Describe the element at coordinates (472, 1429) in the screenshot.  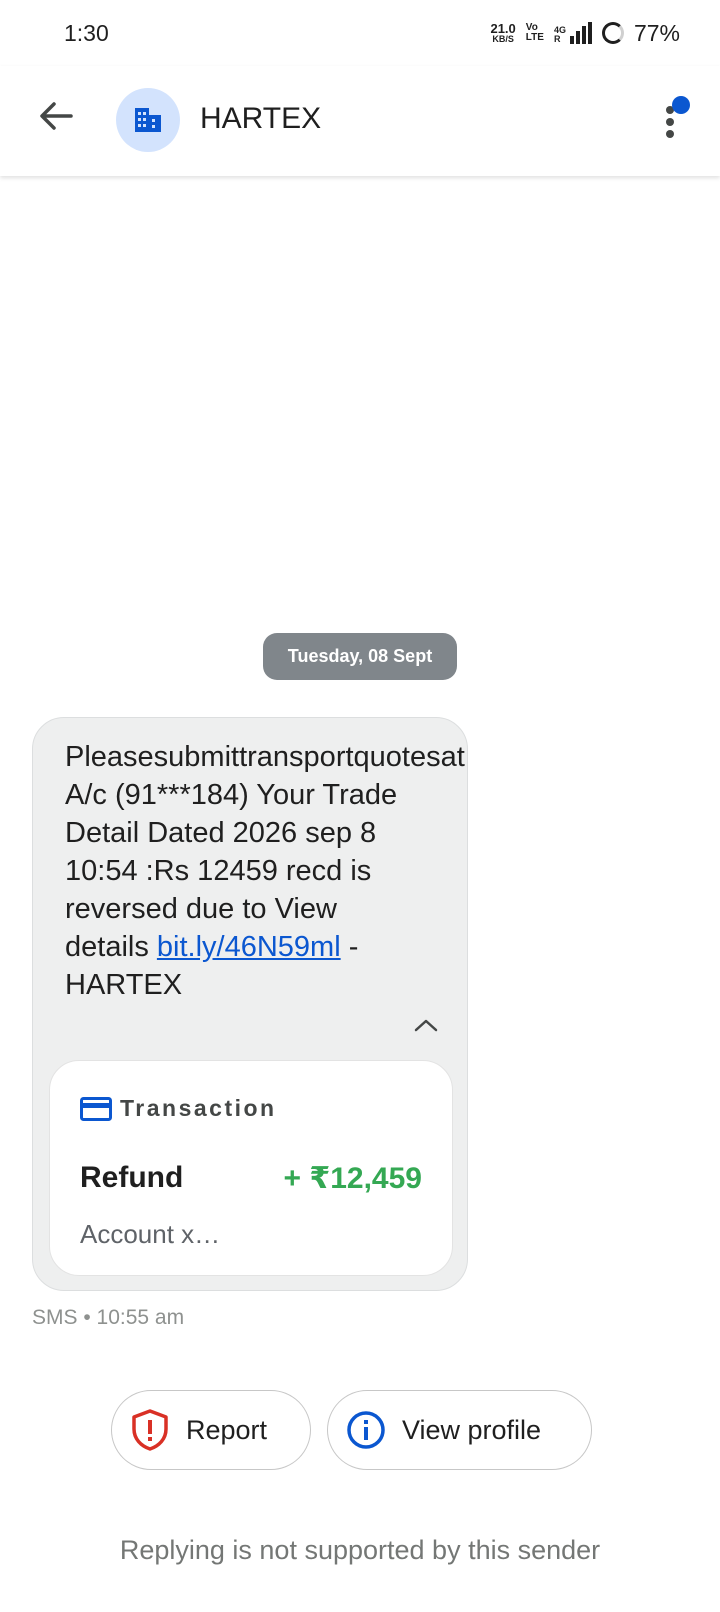
I see `view-profile-label: View profile` at that location.